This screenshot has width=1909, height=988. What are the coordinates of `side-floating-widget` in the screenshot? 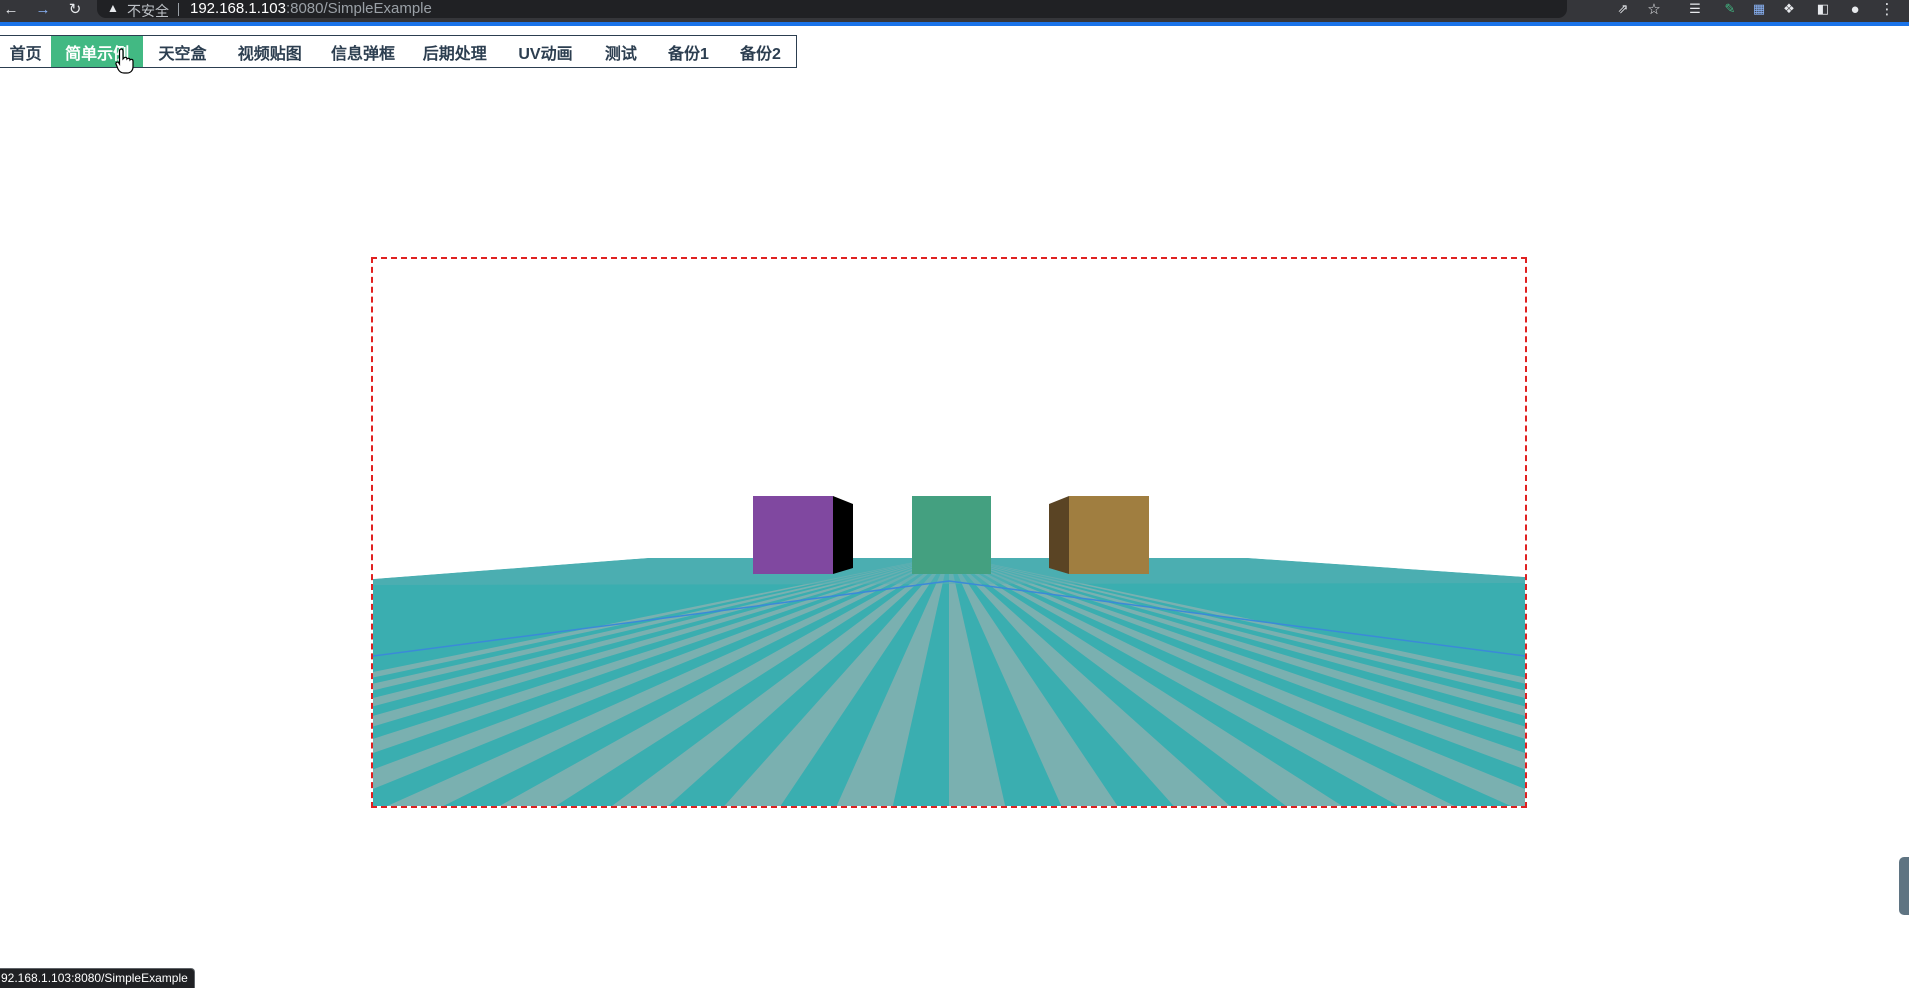 It's located at (1904, 886).